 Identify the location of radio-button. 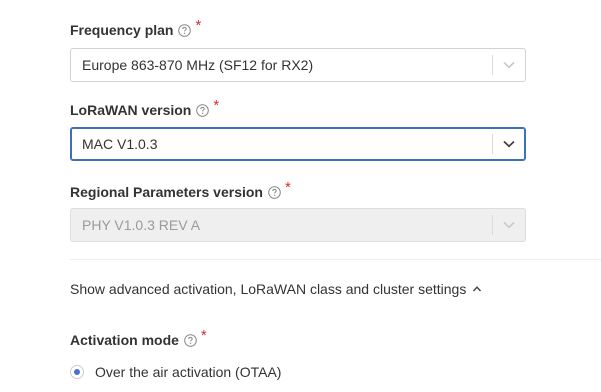
(77, 372).